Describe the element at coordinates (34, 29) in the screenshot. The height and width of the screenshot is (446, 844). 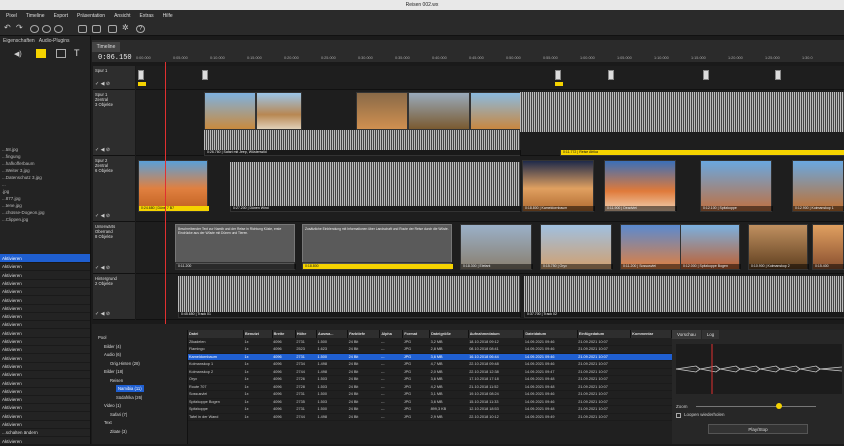
I see `zoom-in-icon` at that location.